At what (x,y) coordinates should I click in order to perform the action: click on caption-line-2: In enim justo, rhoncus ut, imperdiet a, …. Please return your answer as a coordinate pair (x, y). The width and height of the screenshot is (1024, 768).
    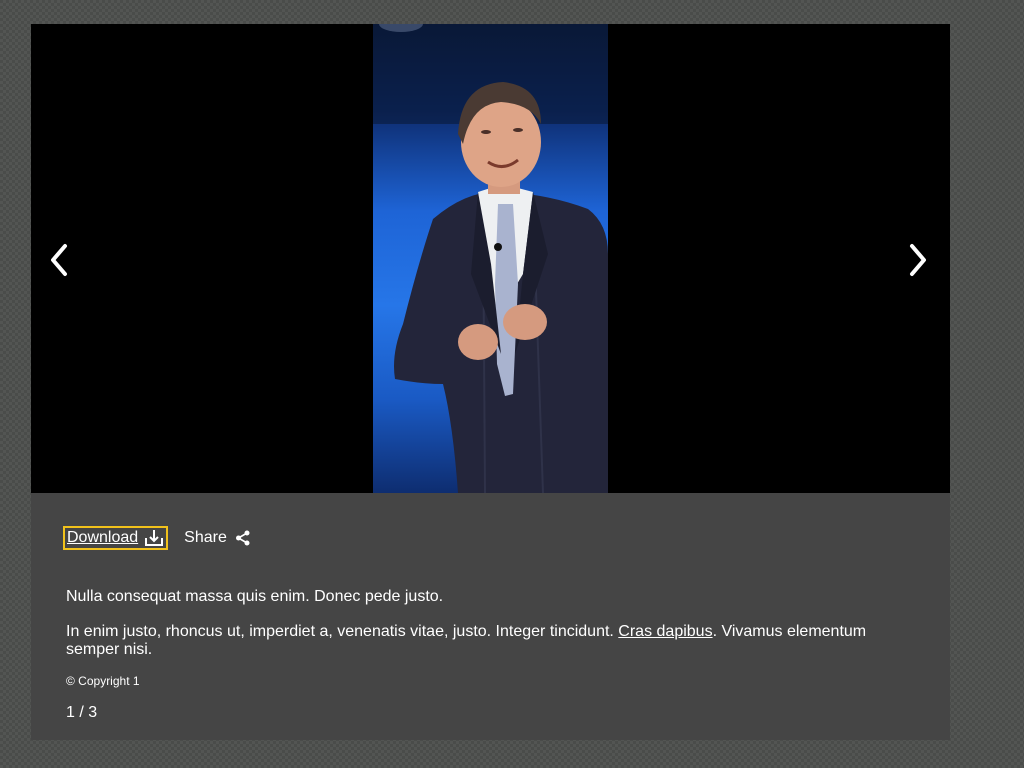
    Looking at the image, I should click on (486, 641).